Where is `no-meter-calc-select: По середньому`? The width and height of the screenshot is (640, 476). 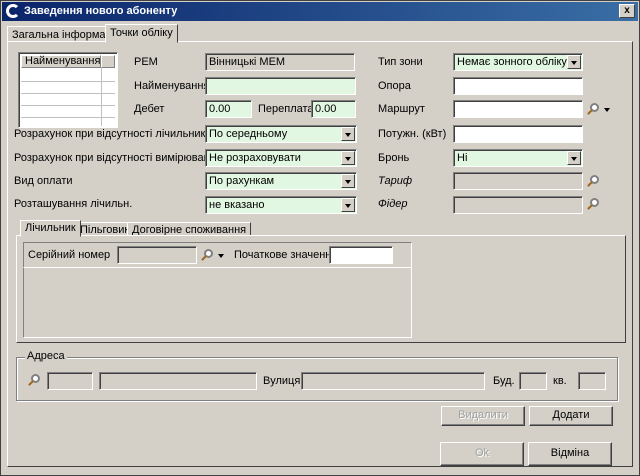
no-meter-calc-select: По середньому is located at coordinates (281, 134).